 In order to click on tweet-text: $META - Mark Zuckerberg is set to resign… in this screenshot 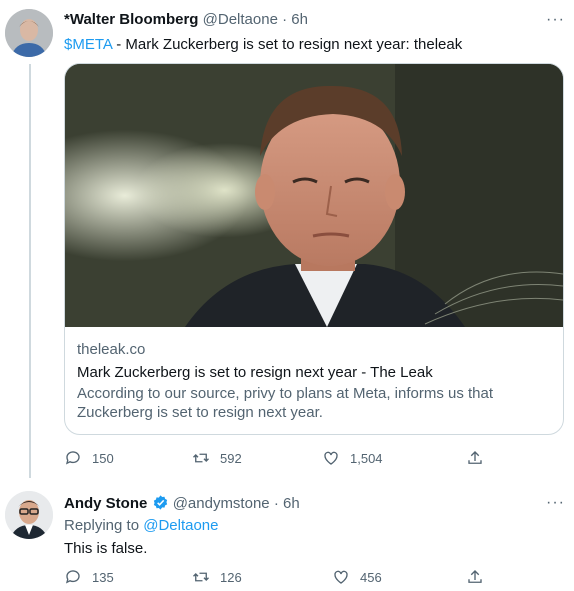, I will do `click(263, 45)`.